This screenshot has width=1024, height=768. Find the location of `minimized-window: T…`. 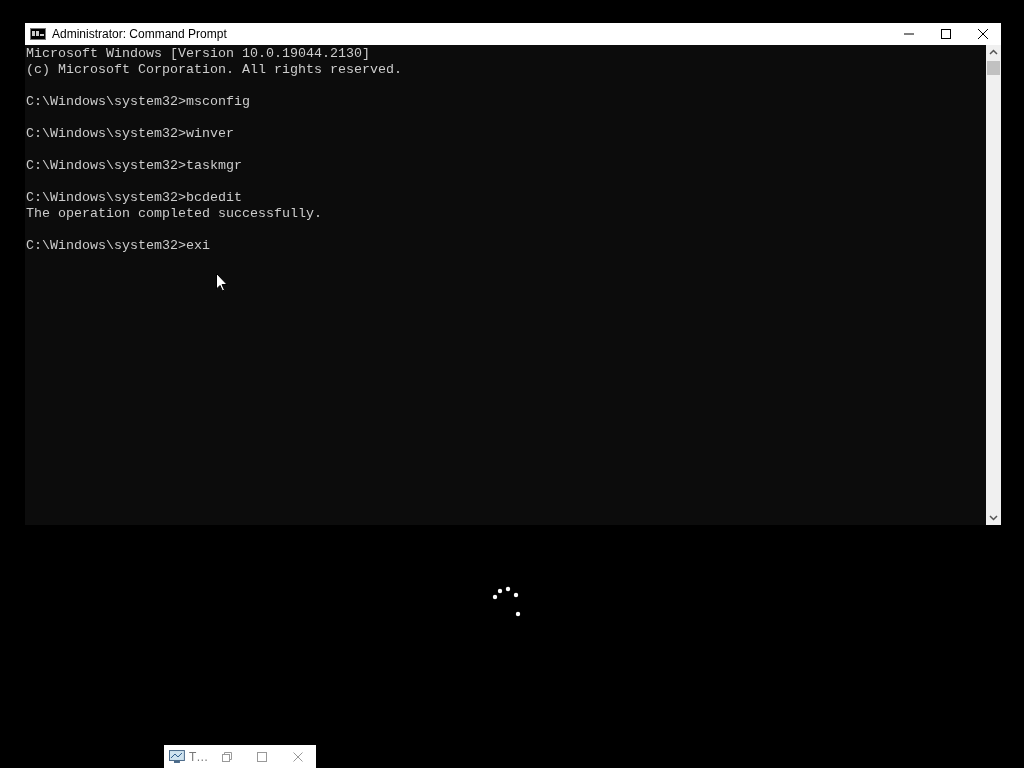

minimized-window: T… is located at coordinates (240, 756).